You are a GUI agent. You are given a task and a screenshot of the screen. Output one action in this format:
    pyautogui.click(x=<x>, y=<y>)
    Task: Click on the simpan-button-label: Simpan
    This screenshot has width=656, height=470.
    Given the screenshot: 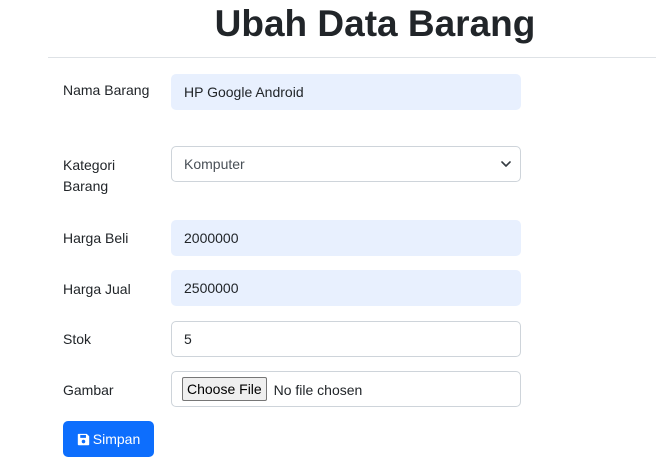 What is the action you would take?
    pyautogui.click(x=116, y=439)
    